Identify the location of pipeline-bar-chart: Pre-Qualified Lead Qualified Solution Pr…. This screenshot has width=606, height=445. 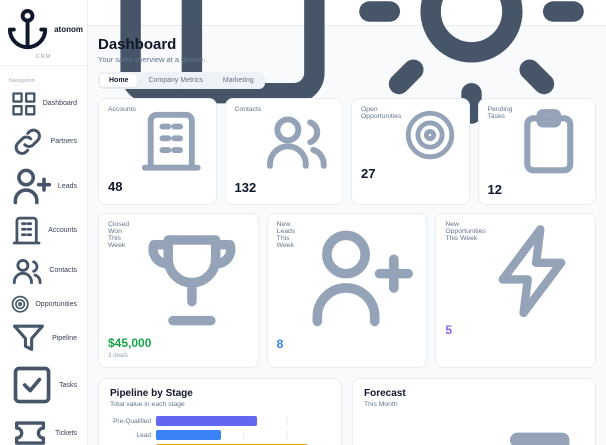
(220, 430).